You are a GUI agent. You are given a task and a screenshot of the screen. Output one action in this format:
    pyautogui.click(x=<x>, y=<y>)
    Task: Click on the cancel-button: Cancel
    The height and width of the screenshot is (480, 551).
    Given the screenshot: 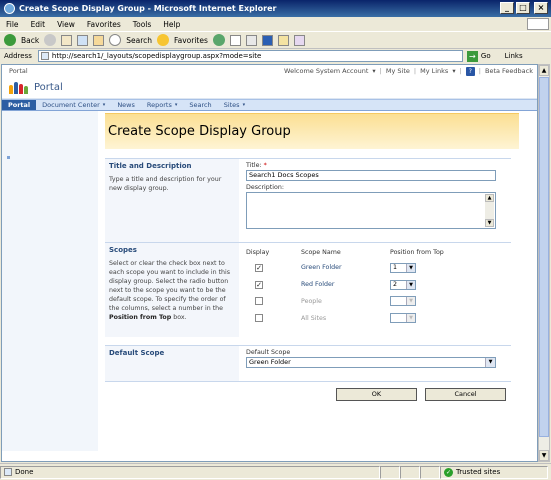 What is the action you would take?
    pyautogui.click(x=465, y=394)
    